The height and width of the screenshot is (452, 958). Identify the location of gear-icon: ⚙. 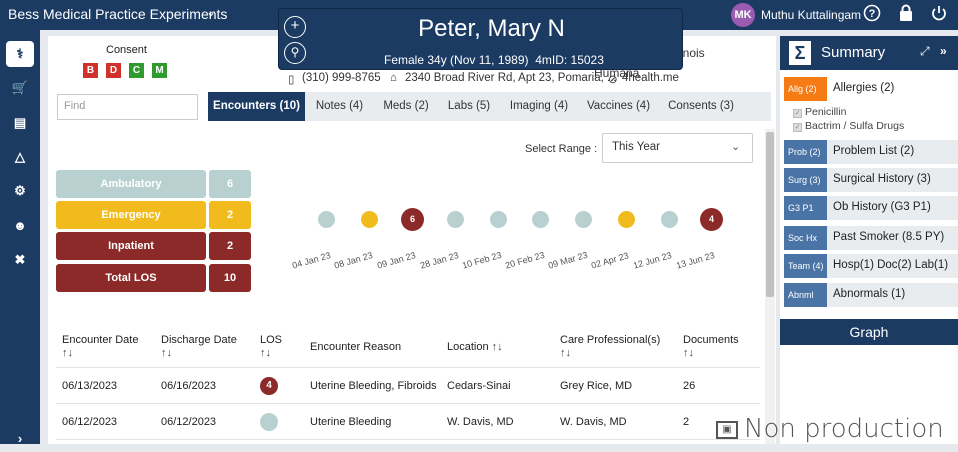
(20, 191).